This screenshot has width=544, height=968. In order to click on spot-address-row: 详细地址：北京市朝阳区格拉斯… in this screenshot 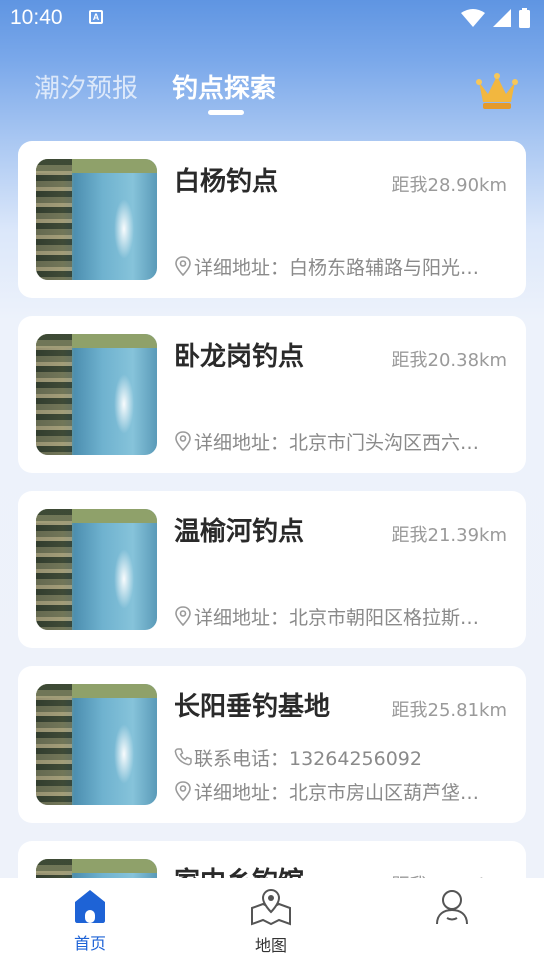, I will do `click(341, 616)`.